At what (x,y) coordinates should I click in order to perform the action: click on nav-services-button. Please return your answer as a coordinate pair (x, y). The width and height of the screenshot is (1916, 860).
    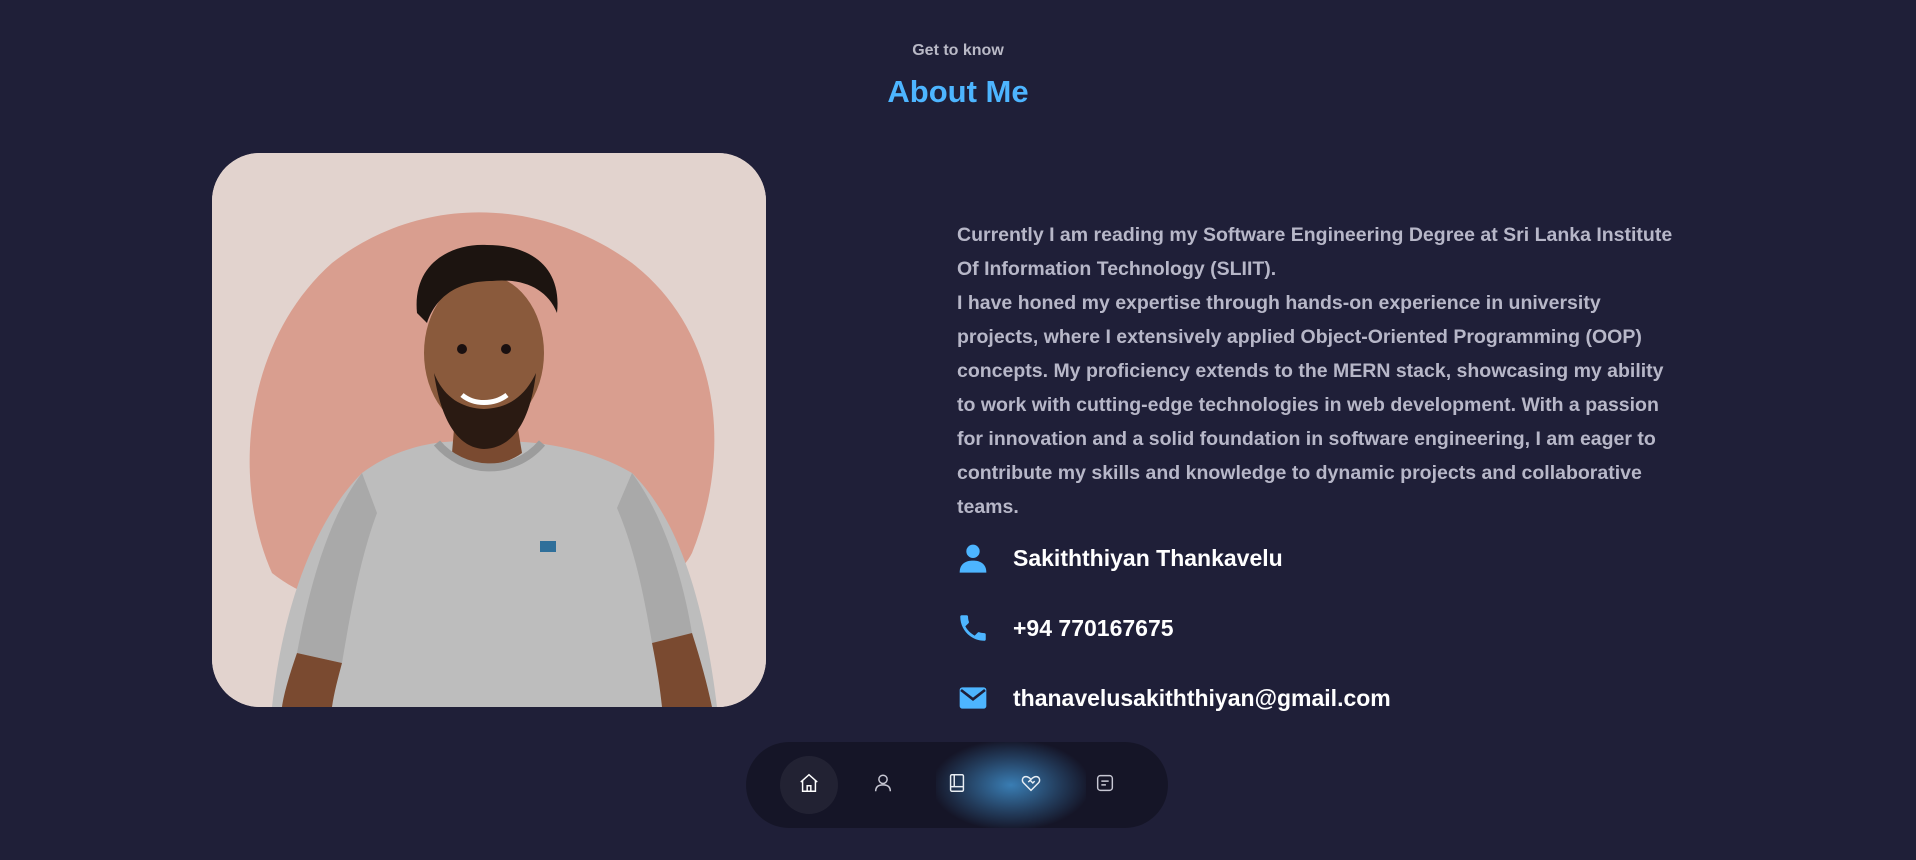
    Looking at the image, I should click on (1031, 785).